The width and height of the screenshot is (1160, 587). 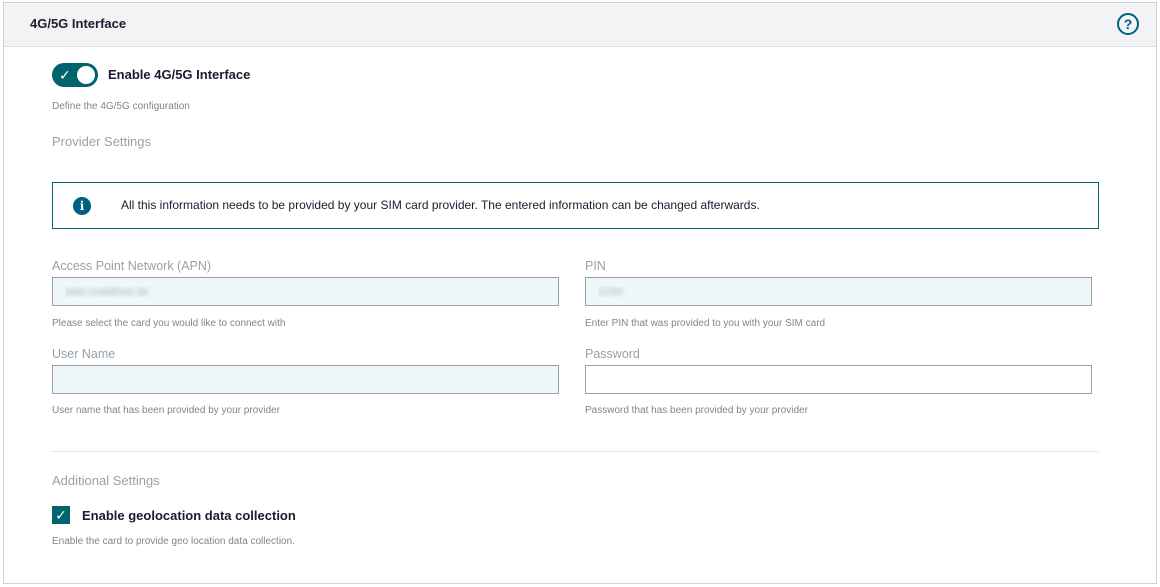 What do you see at coordinates (84, 354) in the screenshot?
I see `username-label: User Name` at bounding box center [84, 354].